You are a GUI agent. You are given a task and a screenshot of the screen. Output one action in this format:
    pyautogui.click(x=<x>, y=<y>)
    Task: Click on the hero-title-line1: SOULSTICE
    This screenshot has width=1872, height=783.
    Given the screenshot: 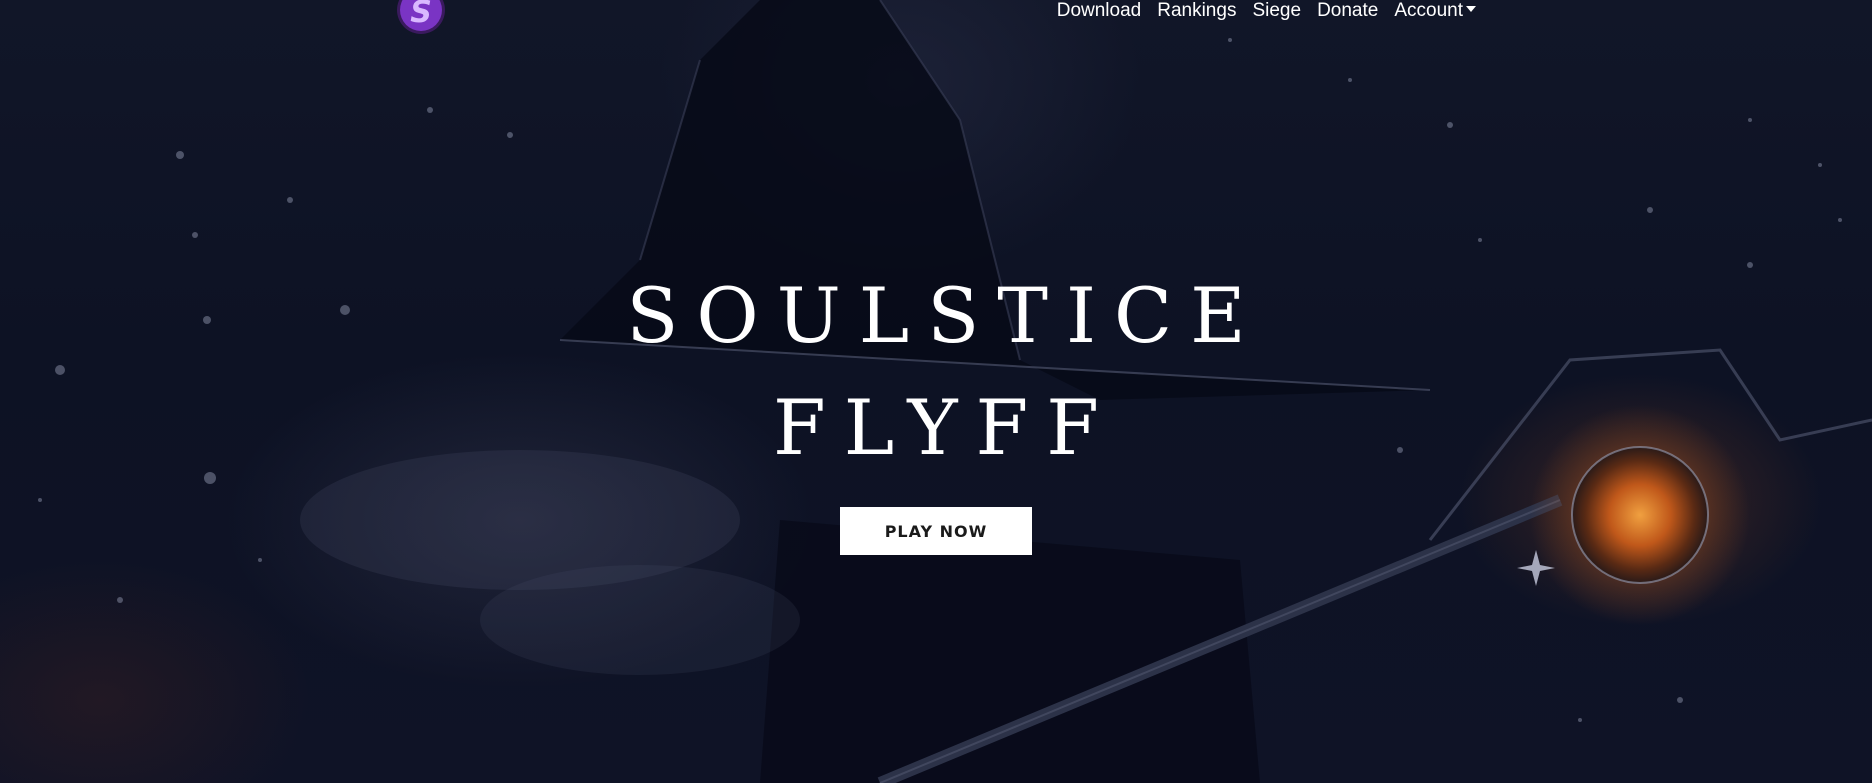 What is the action you would take?
    pyautogui.click(x=945, y=315)
    